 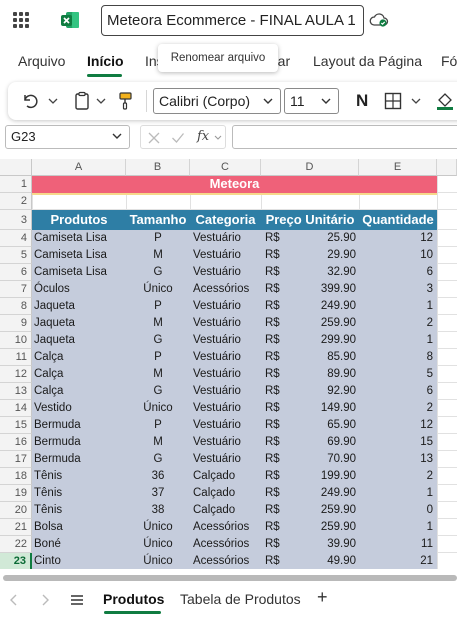 I want to click on undo-button, so click(x=30, y=101).